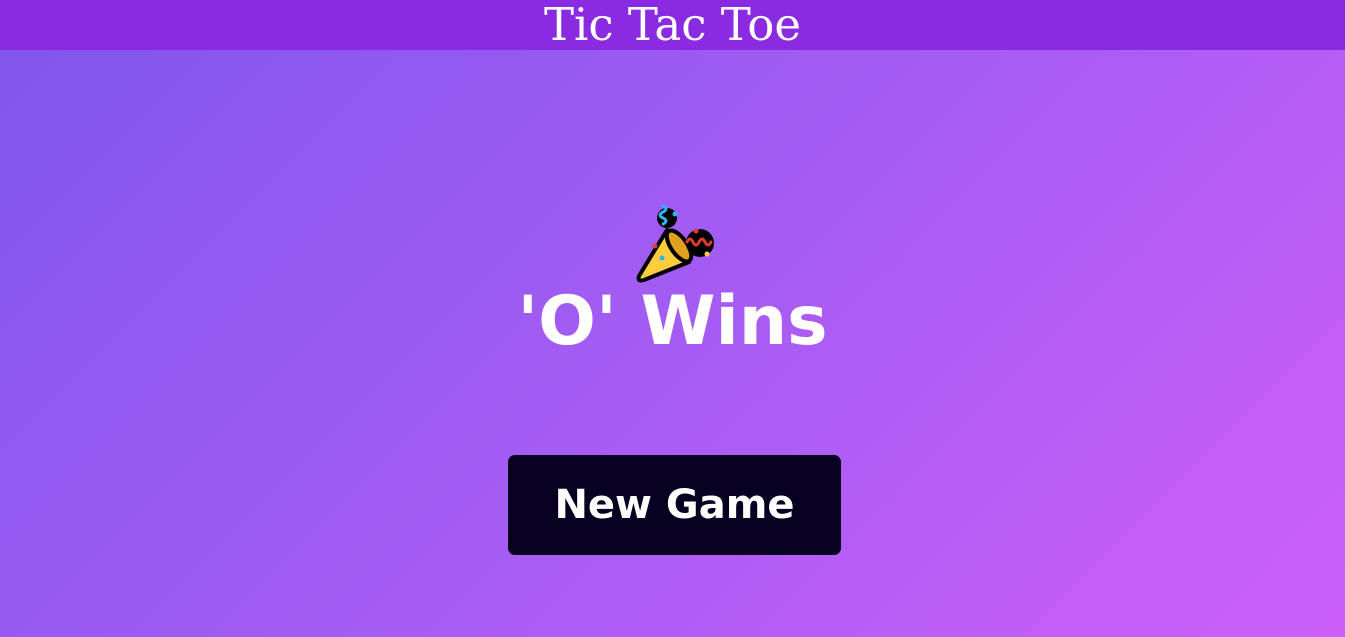  Describe the element at coordinates (674, 505) in the screenshot. I see `new-game-button: New Game` at that location.